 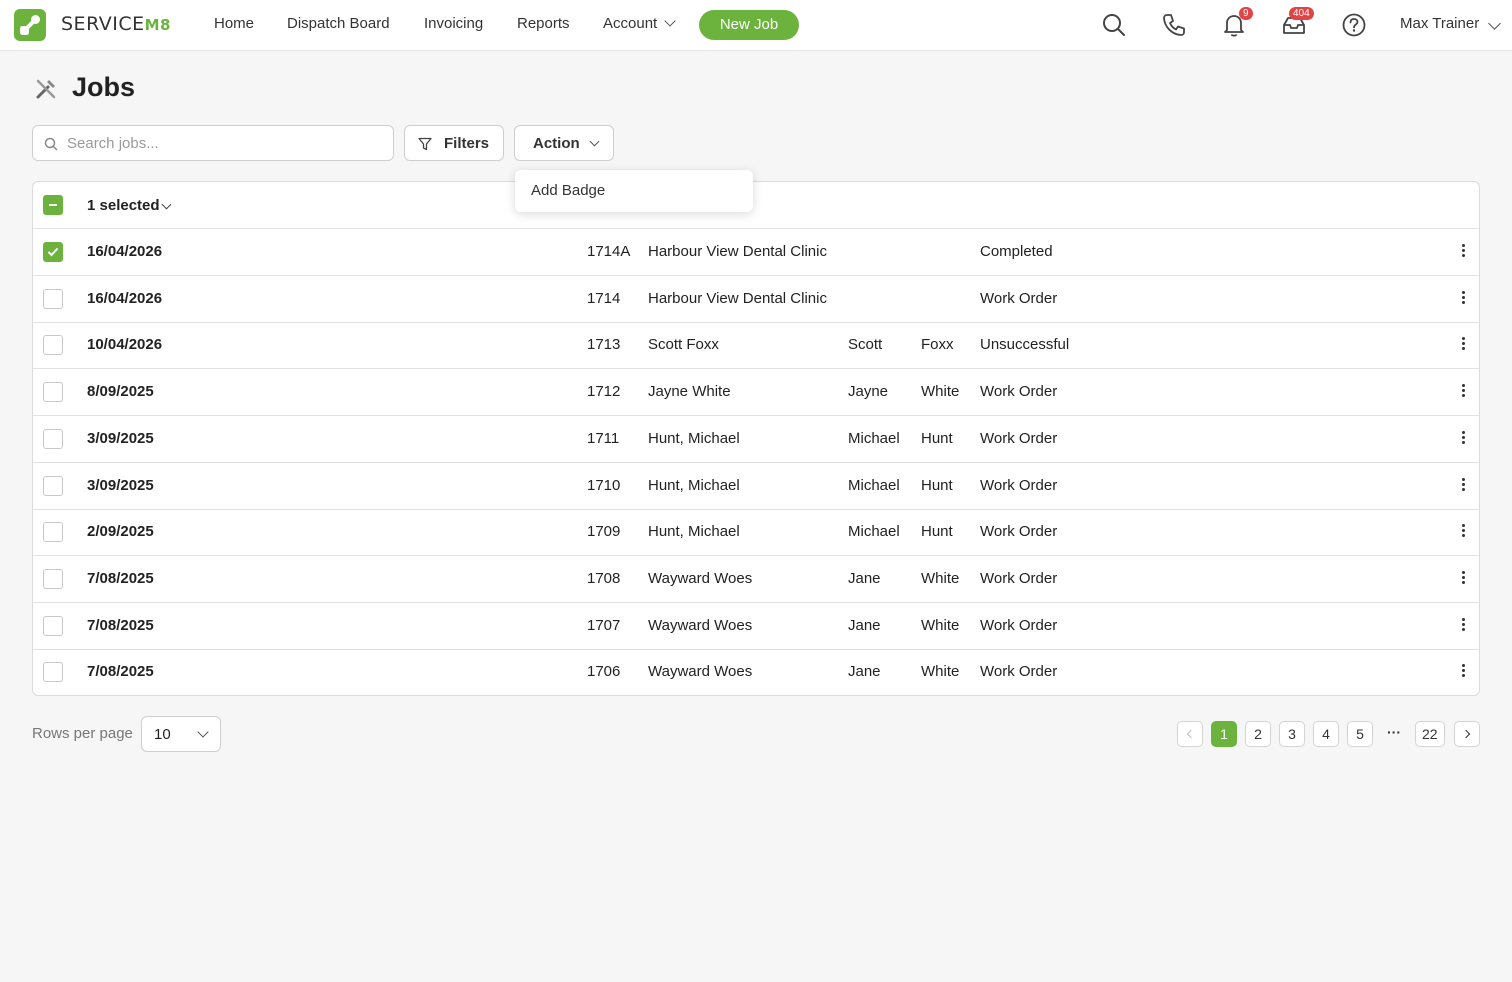 I want to click on chevron-right-icon, so click(x=1466, y=734).